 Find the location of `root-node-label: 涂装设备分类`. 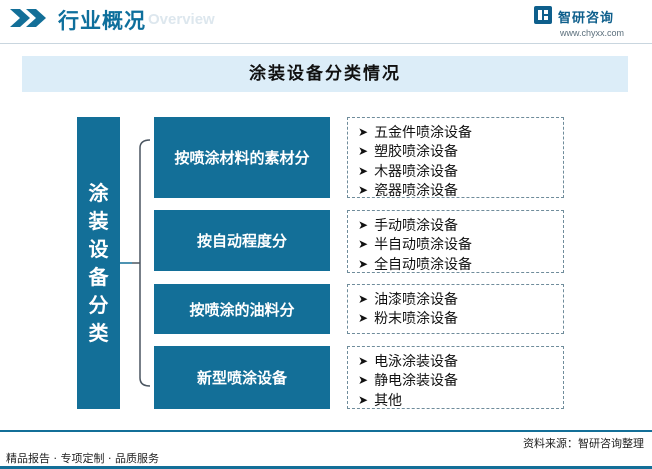

root-node-label: 涂装设备分类 is located at coordinates (98, 263).